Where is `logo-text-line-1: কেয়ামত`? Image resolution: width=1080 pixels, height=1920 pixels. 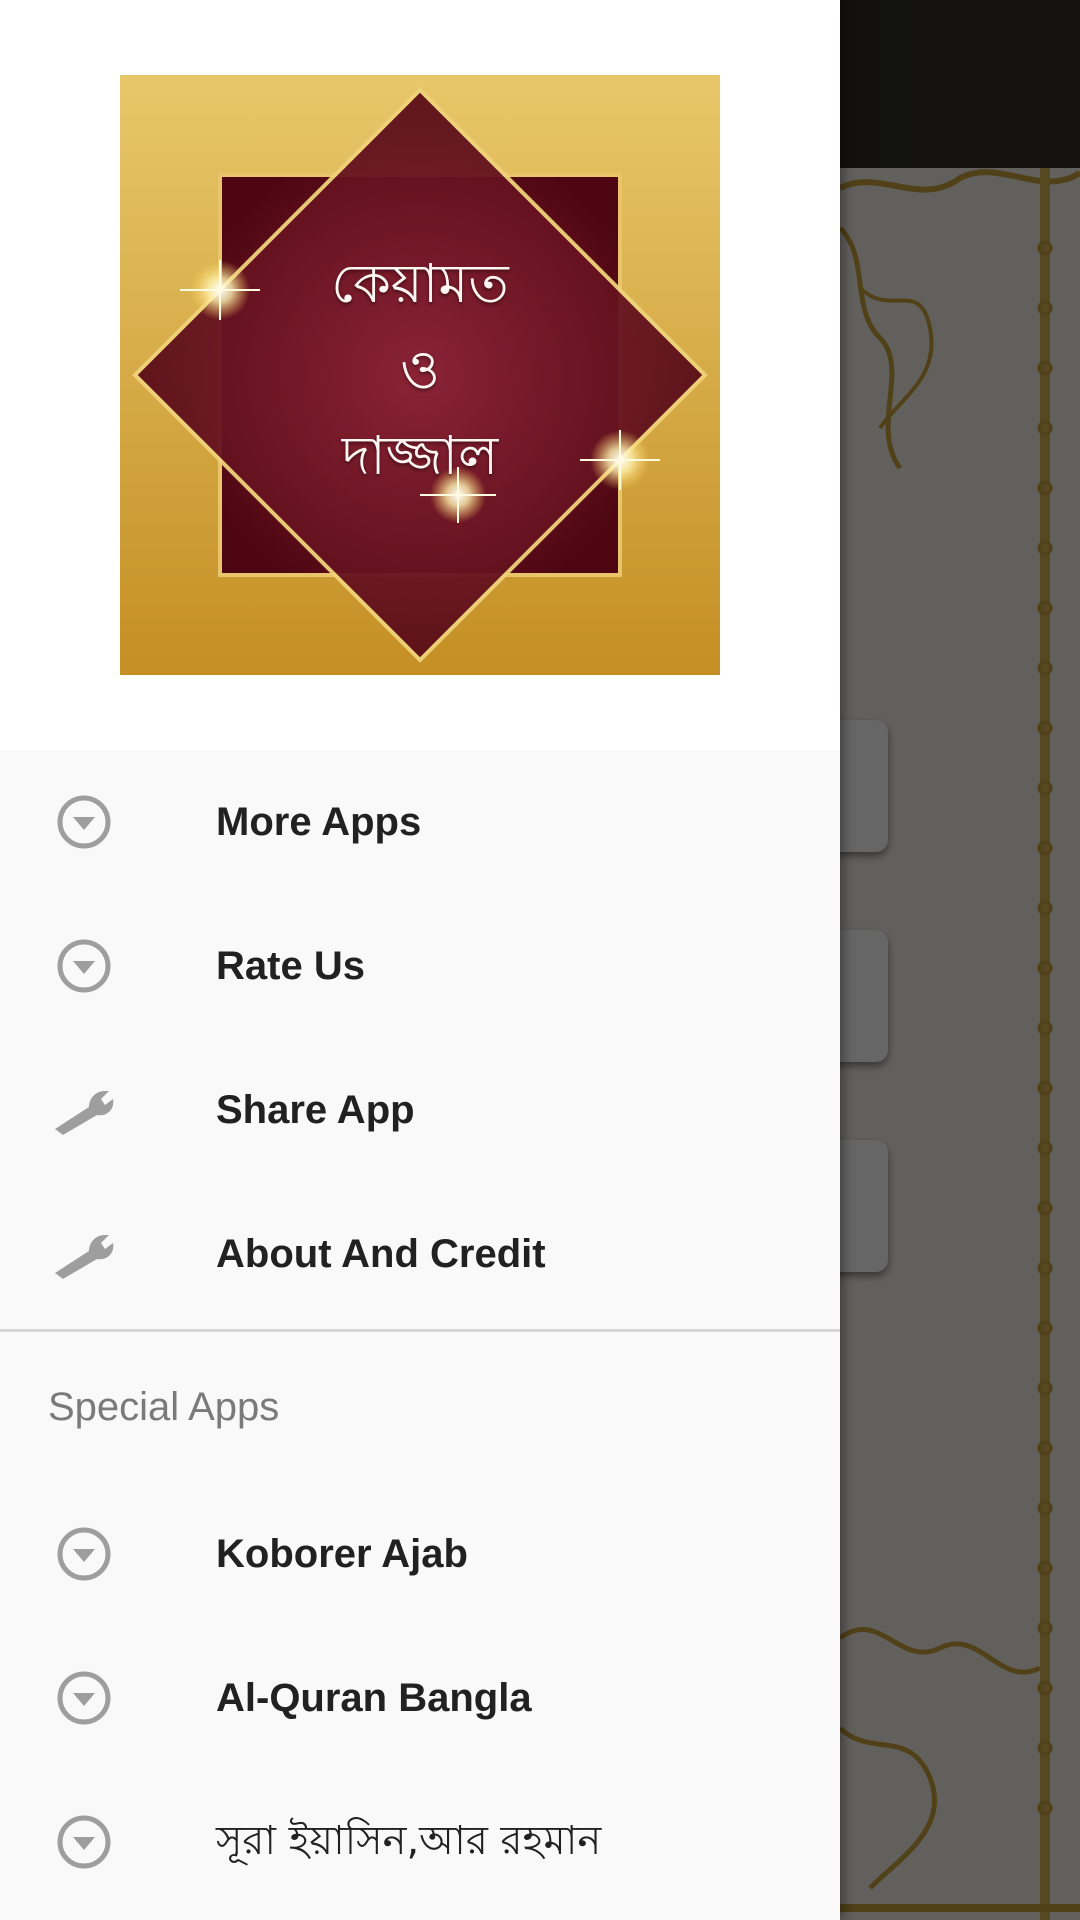
logo-text-line-1: কেয়ামত is located at coordinates (420, 283).